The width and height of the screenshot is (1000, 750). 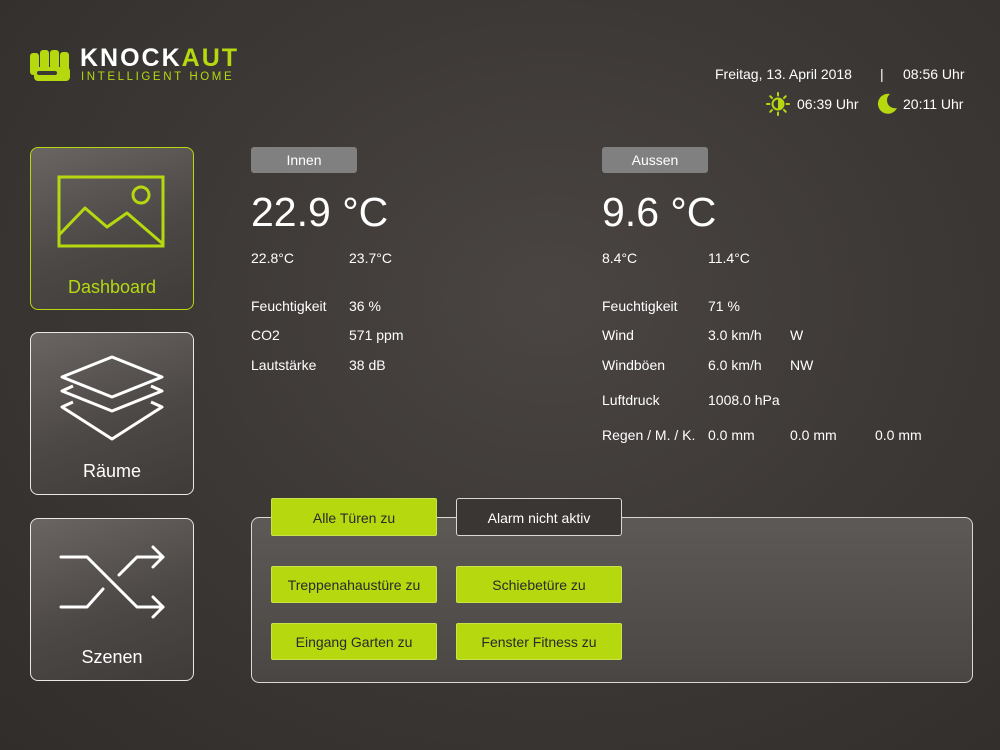 I want to click on nav-rooms-label: Räume, so click(x=112, y=471).